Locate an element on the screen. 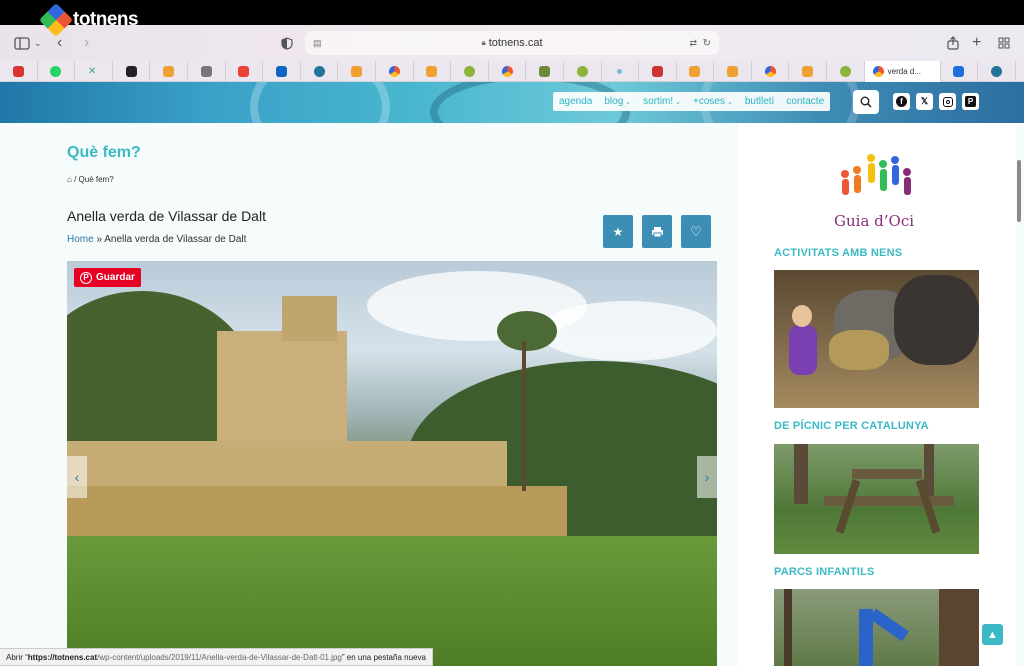  nav-label: butlletí is located at coordinates (759, 101).